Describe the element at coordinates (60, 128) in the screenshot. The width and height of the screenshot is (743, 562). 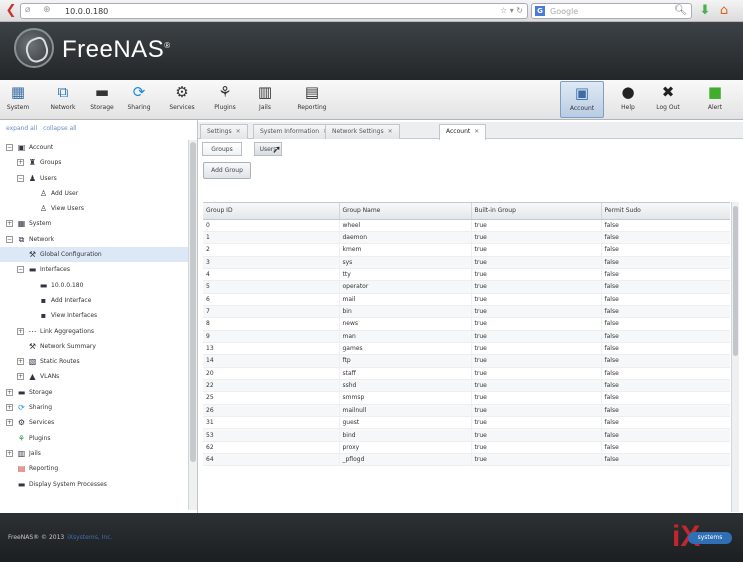
I see `collapse-all-link: collapse all` at that location.